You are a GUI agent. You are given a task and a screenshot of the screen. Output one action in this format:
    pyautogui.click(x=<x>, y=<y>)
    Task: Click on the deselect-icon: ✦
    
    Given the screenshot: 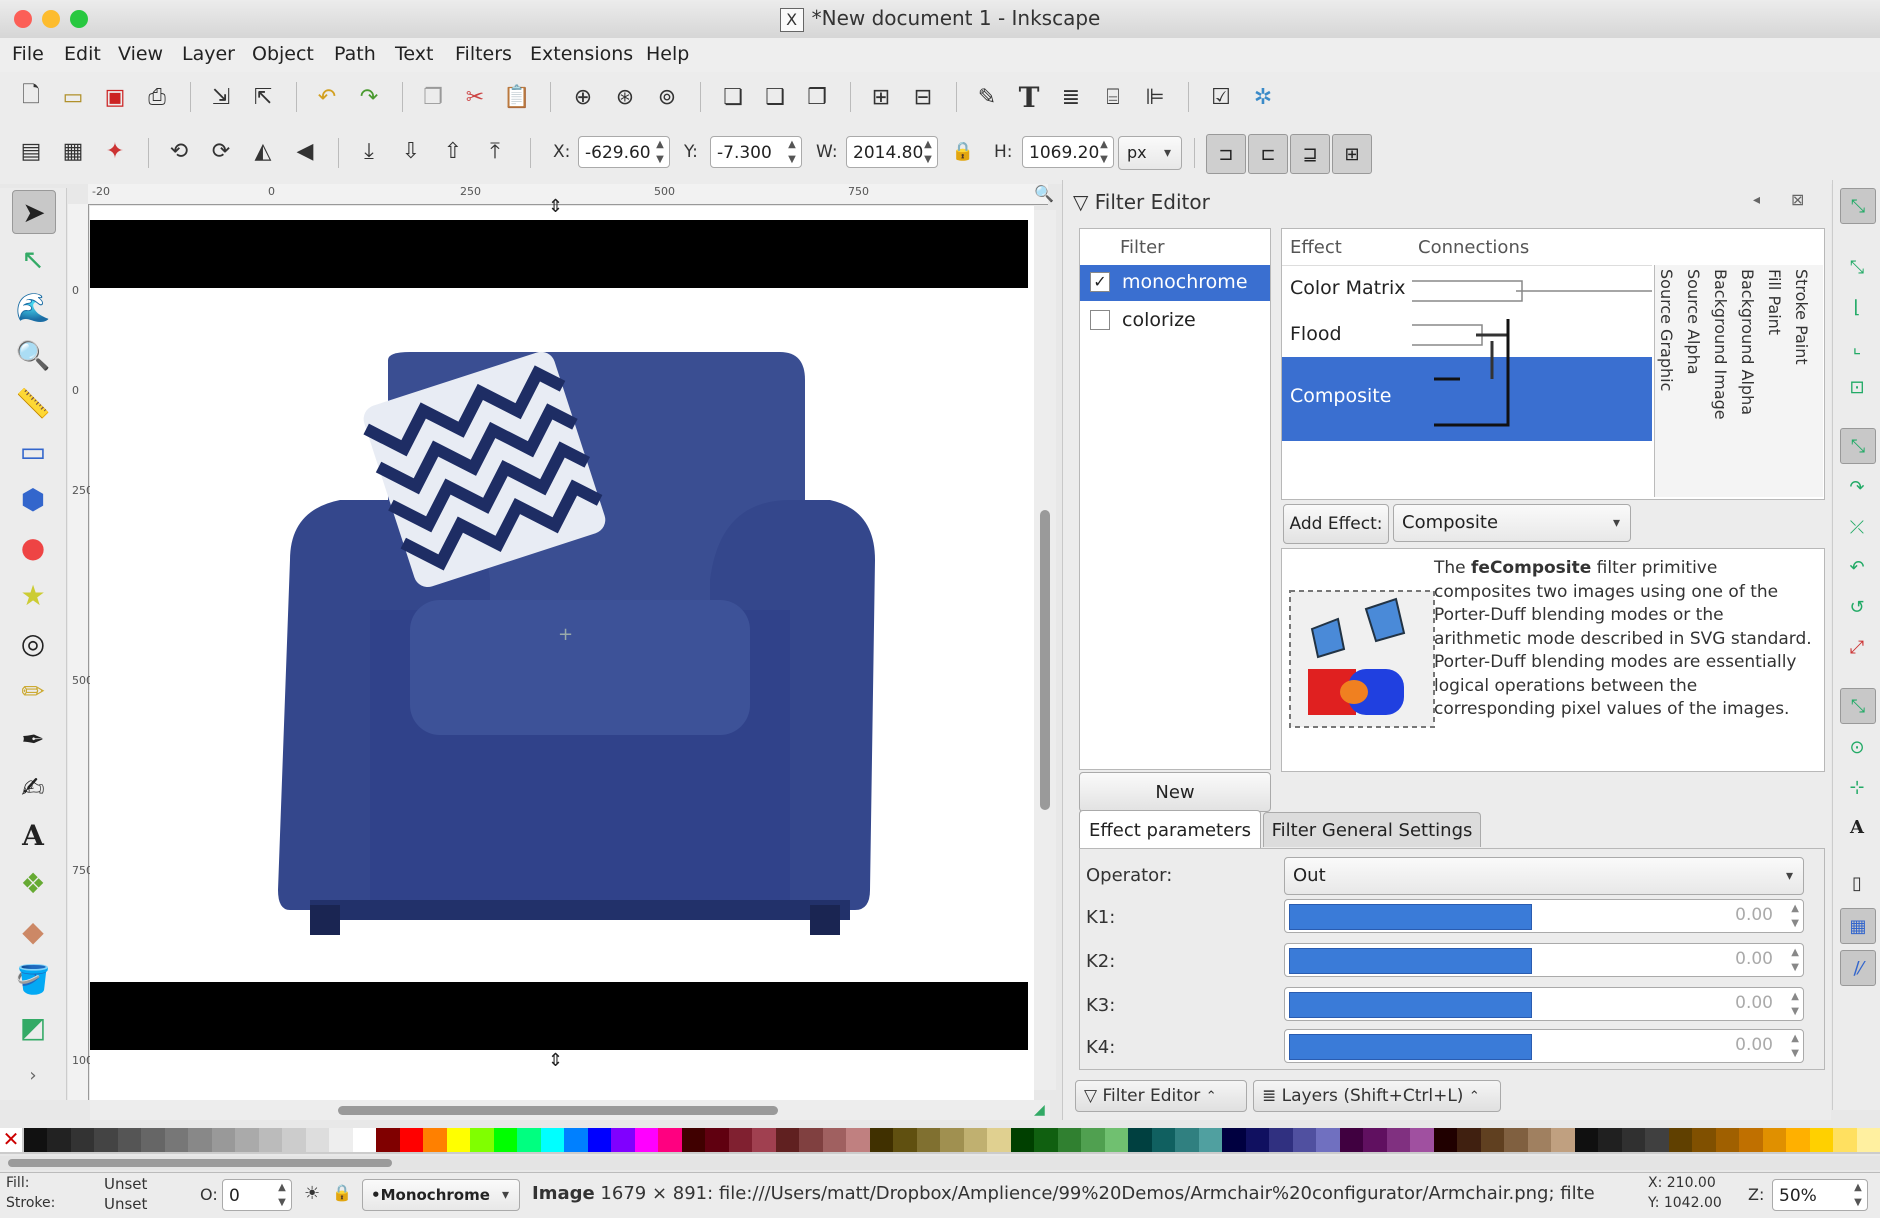 What is the action you would take?
    pyautogui.click(x=115, y=151)
    